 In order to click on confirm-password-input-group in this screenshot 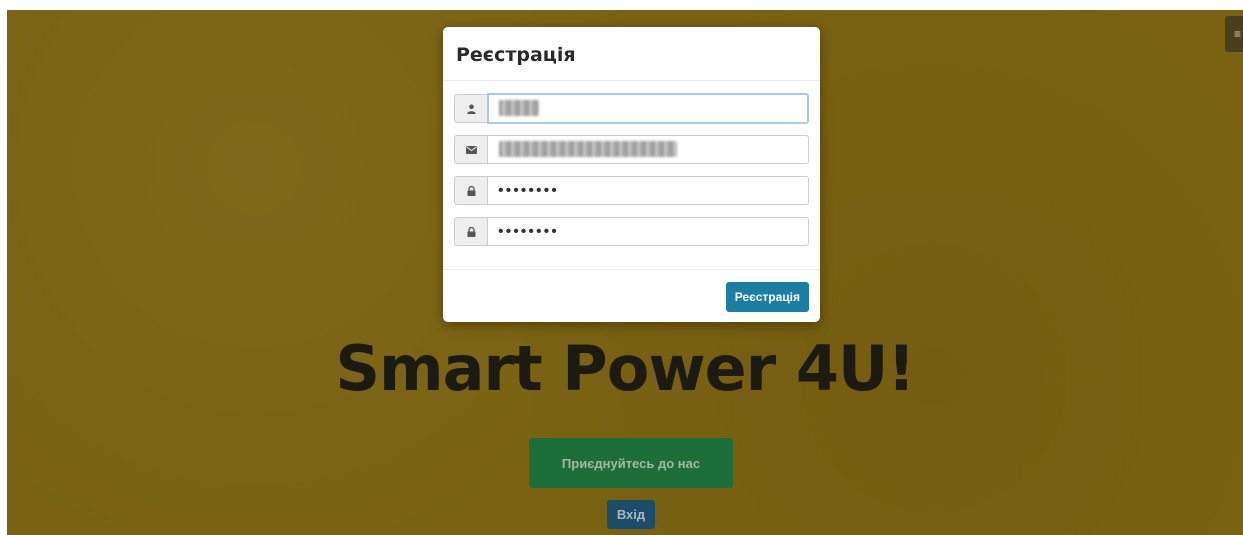, I will do `click(631, 231)`.